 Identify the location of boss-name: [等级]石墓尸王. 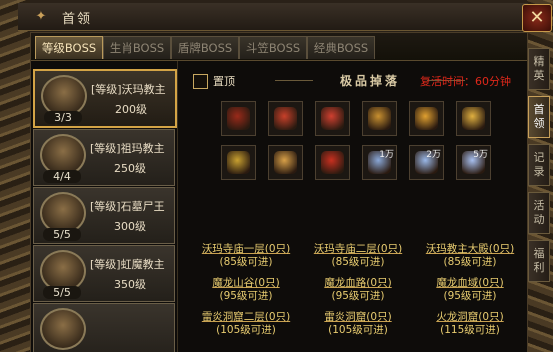
(127, 206).